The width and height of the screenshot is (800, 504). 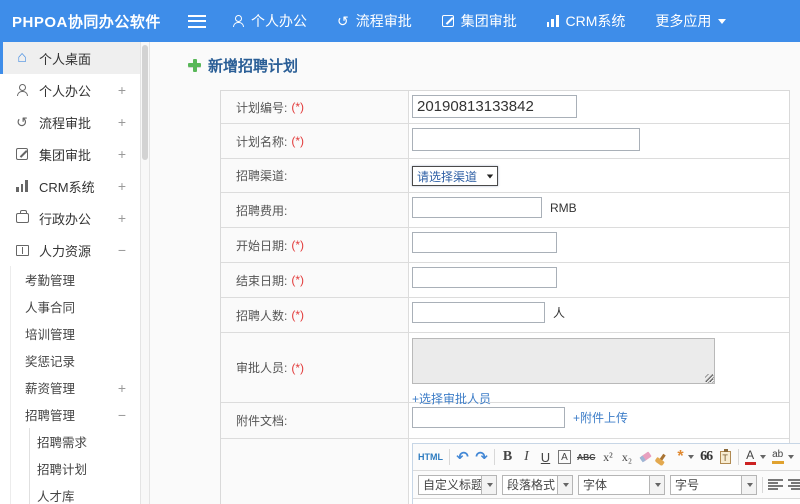 I want to click on plan-no-input, so click(x=494, y=106).